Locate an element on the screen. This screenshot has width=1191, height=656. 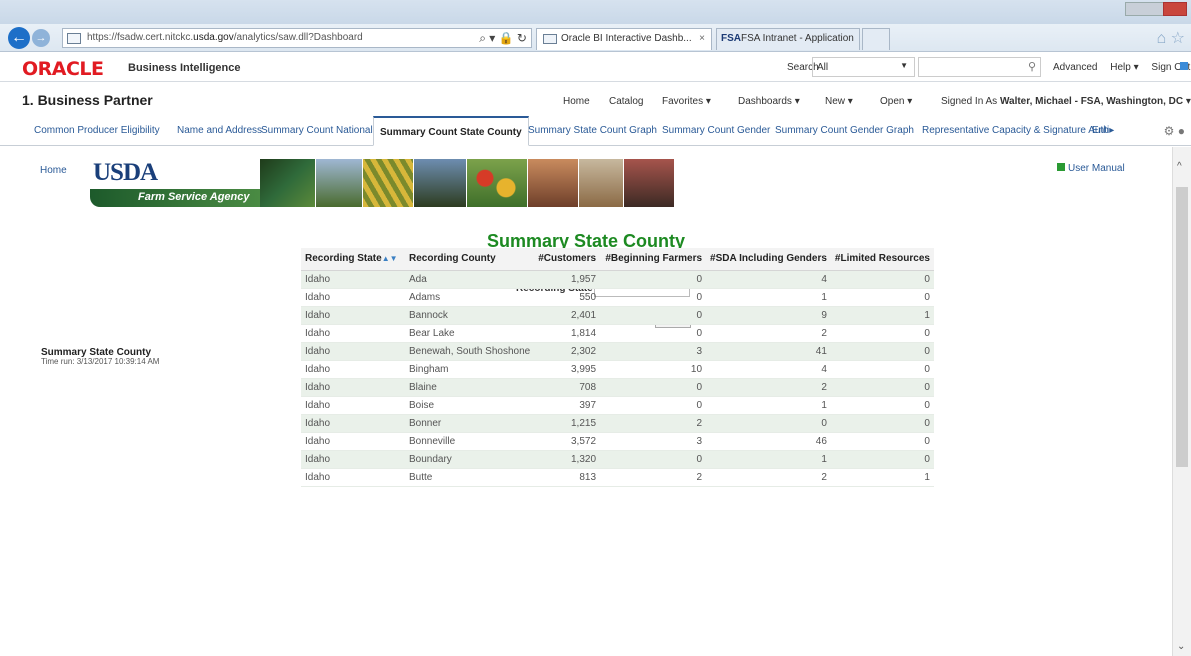
browser-tab-active: Oracle BI Interactive Dashb... × is located at coordinates (624, 39).